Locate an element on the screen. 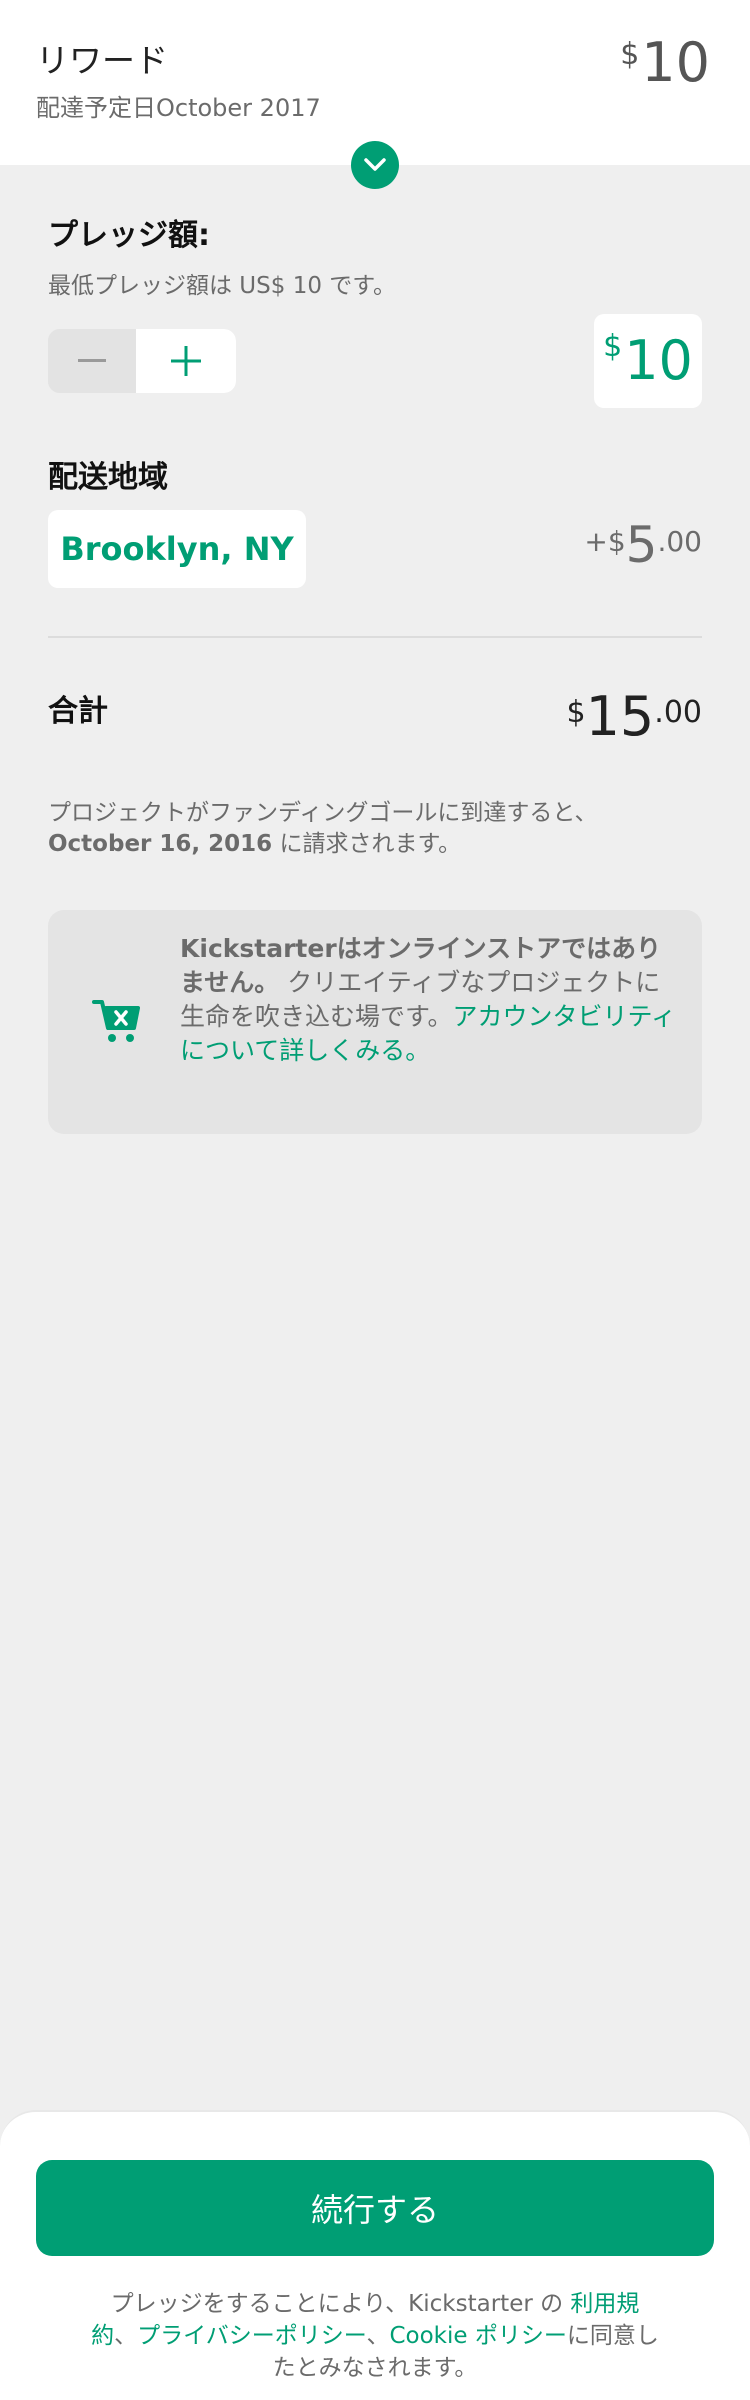 The height and width of the screenshot is (2400, 750). shipping-location-button: Brooklyn, NY is located at coordinates (177, 549).